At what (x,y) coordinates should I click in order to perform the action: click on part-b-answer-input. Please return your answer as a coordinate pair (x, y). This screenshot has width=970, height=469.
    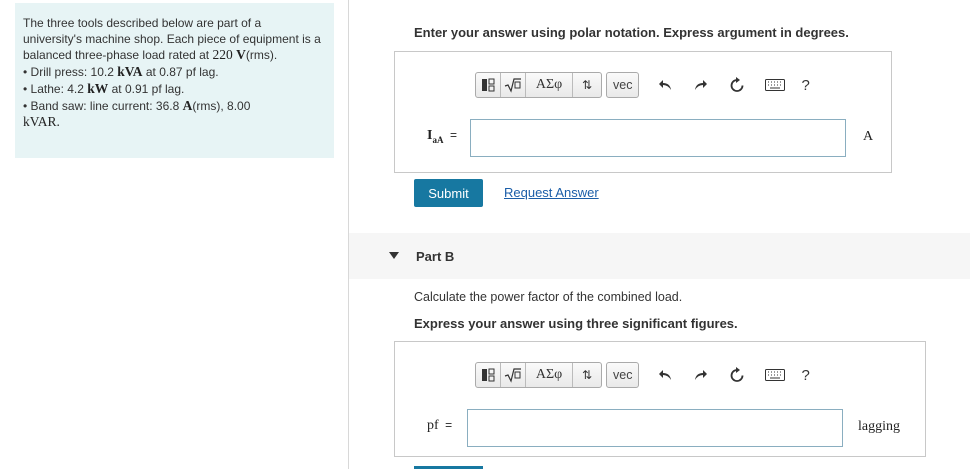
    Looking at the image, I should click on (655, 428).